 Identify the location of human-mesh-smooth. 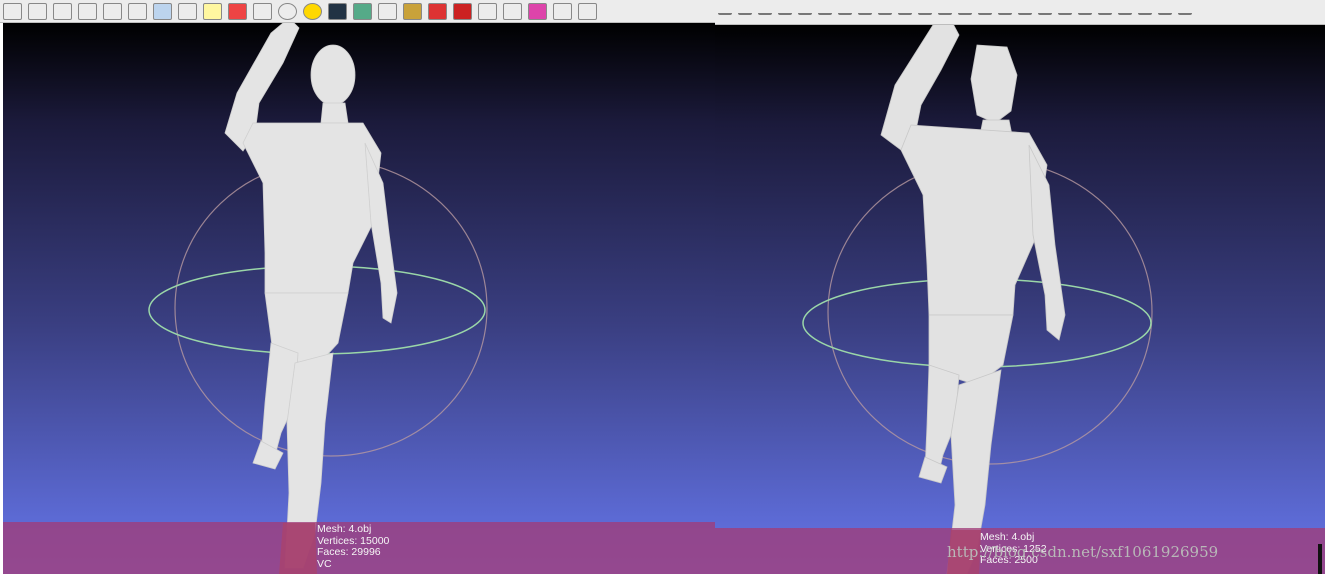
(311, 296).